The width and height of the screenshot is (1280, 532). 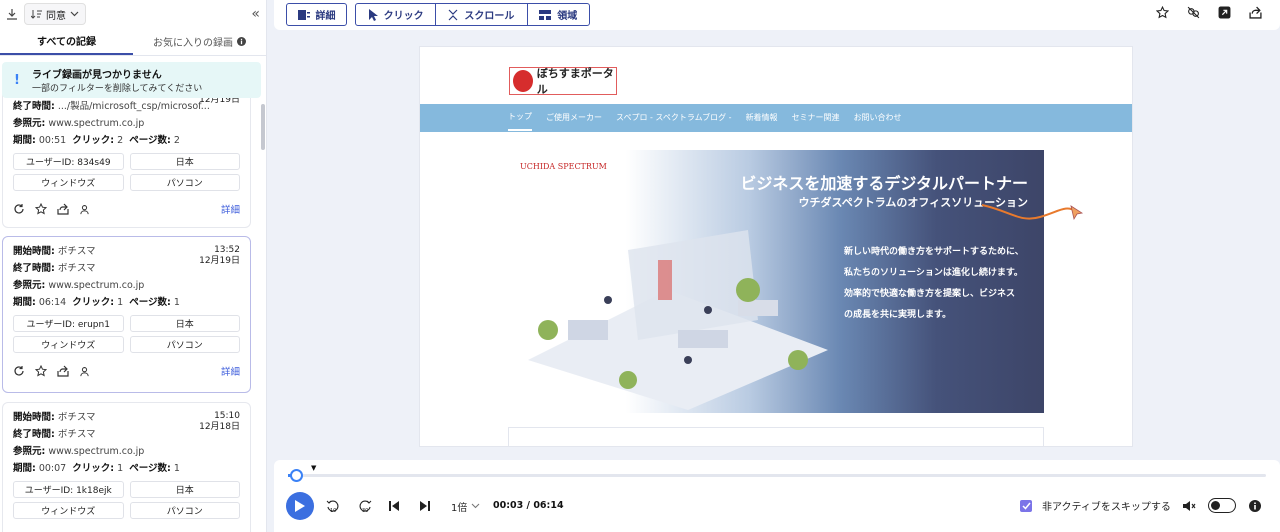 I want to click on details-label: 詳細, so click(x=325, y=16).